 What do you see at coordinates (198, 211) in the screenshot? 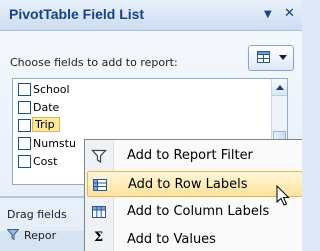
I see `menu-item-label: Add to Column Labels` at bounding box center [198, 211].